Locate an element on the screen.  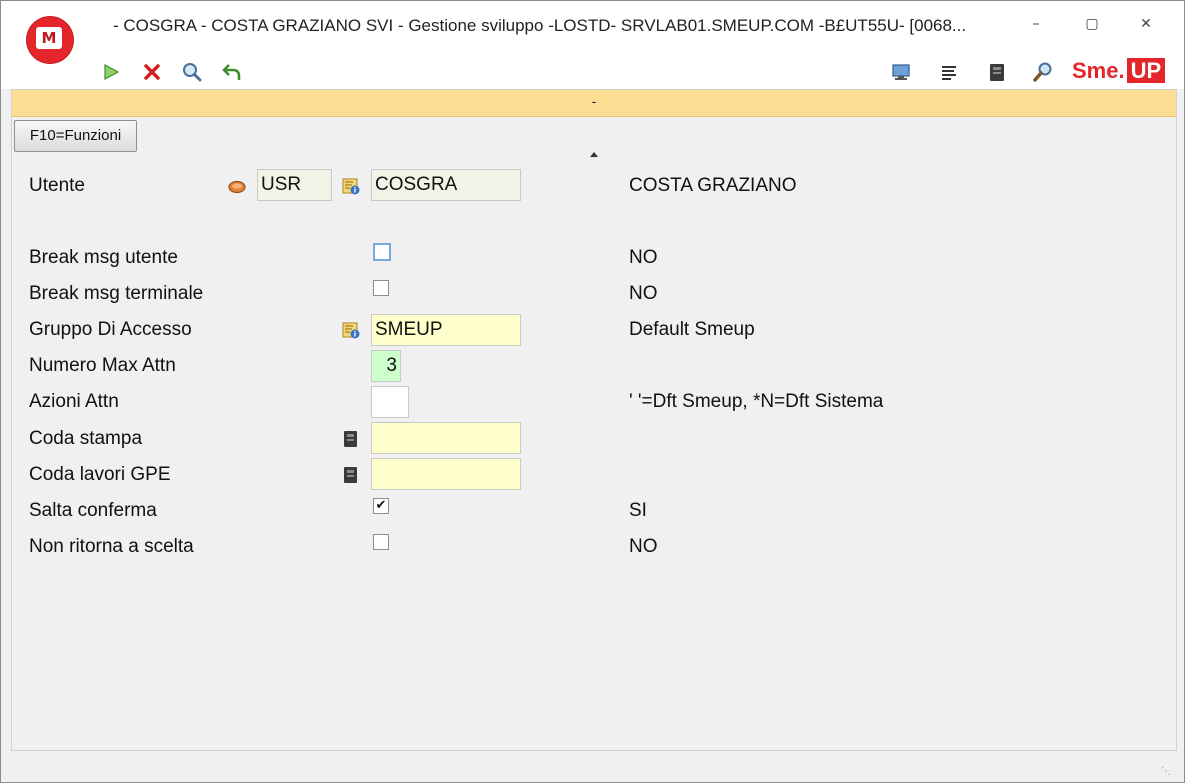
salta-conferma-label: Salta conferma is located at coordinates (93, 510).